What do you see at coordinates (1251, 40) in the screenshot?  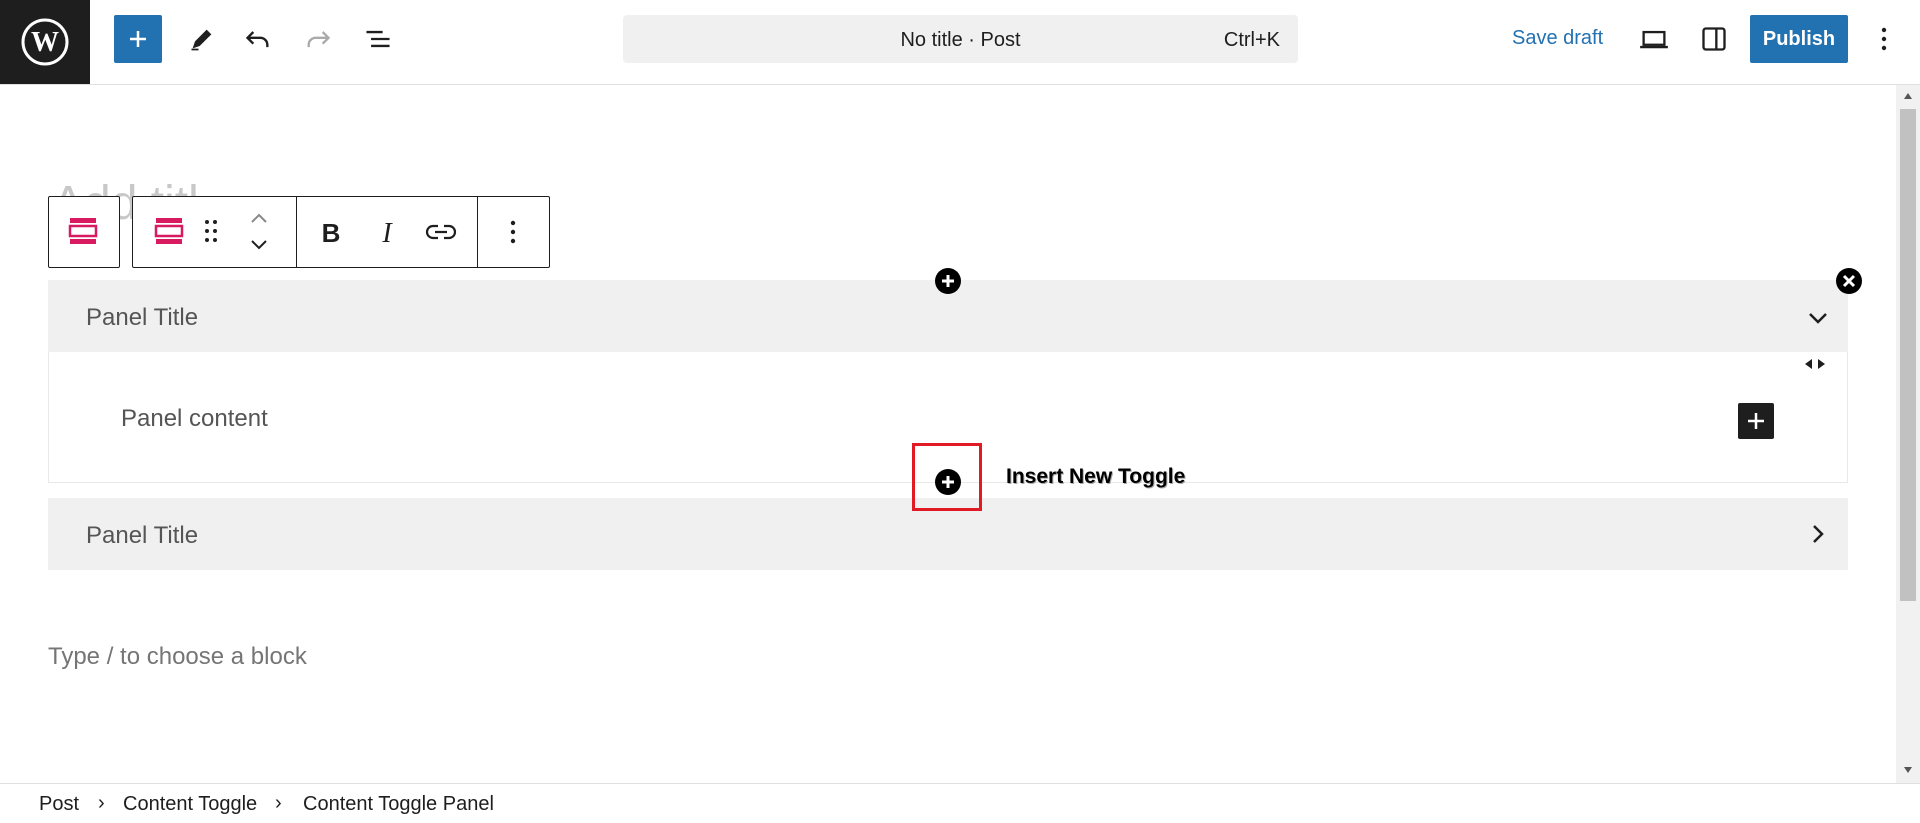 I see `command-shortcut-hint: Ctrl+K` at bounding box center [1251, 40].